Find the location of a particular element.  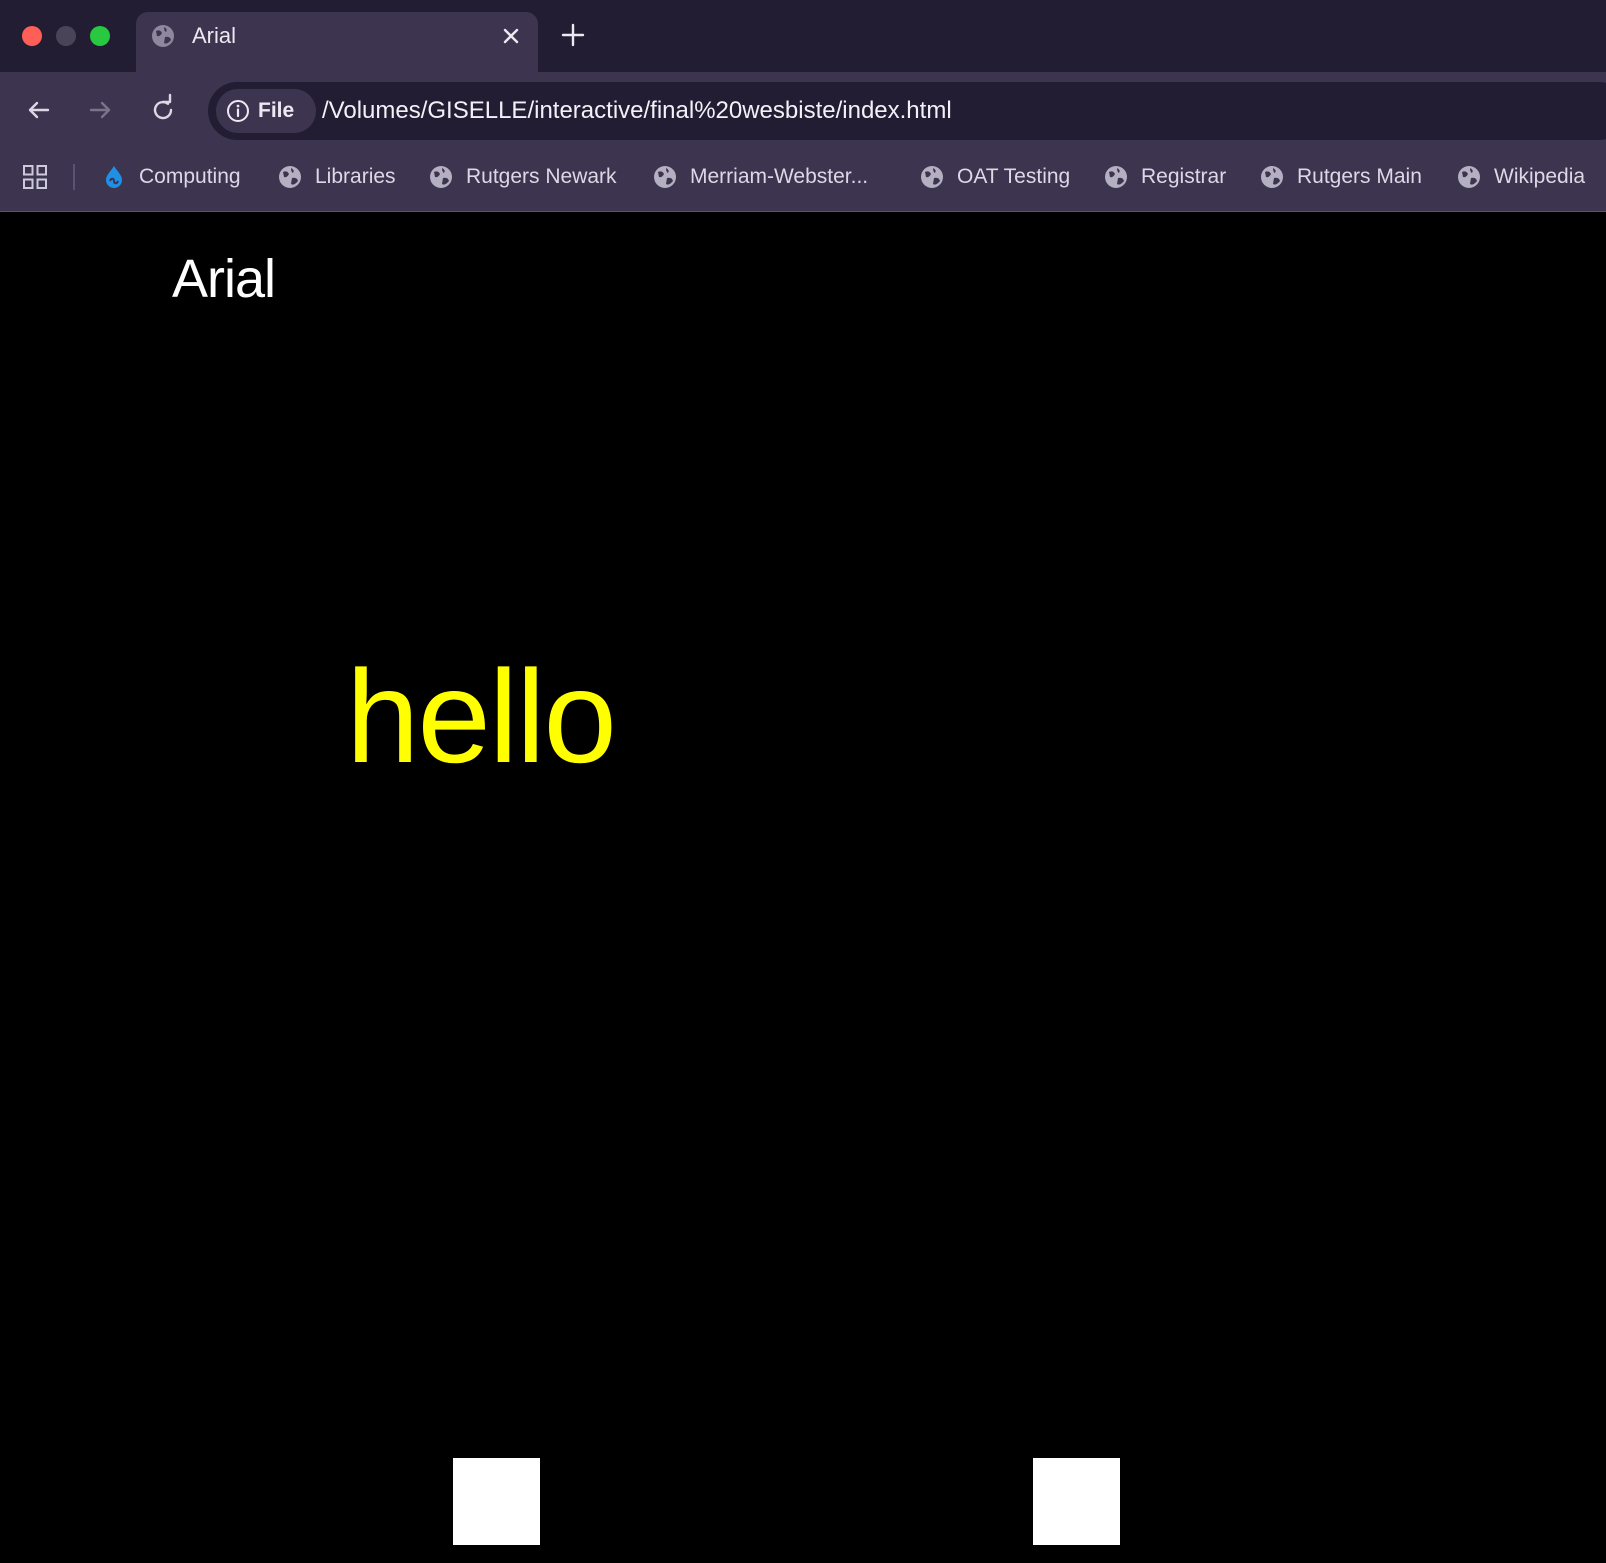

reload-icon is located at coordinates (163, 110).